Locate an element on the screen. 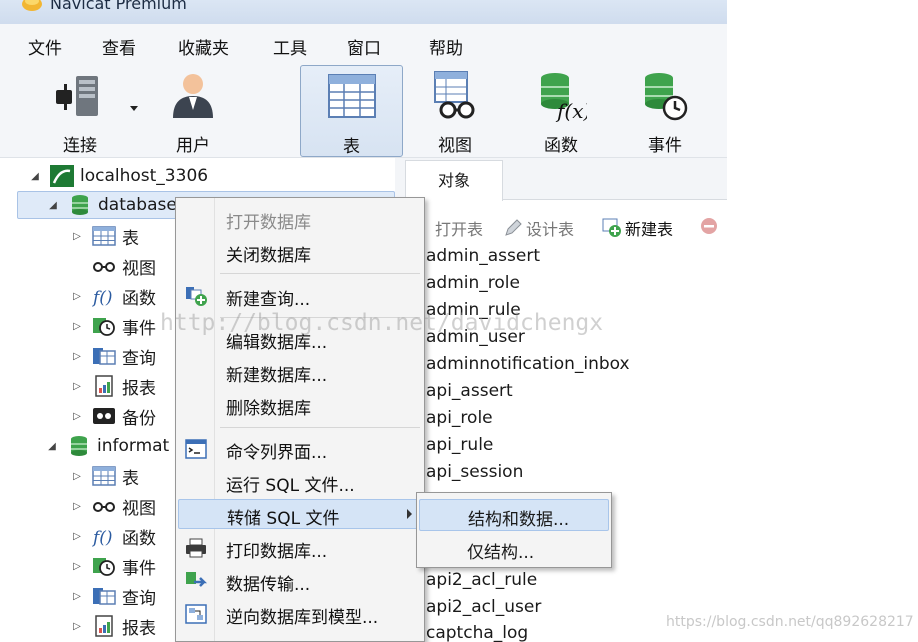  table-list-item: admin_role is located at coordinates (473, 283).